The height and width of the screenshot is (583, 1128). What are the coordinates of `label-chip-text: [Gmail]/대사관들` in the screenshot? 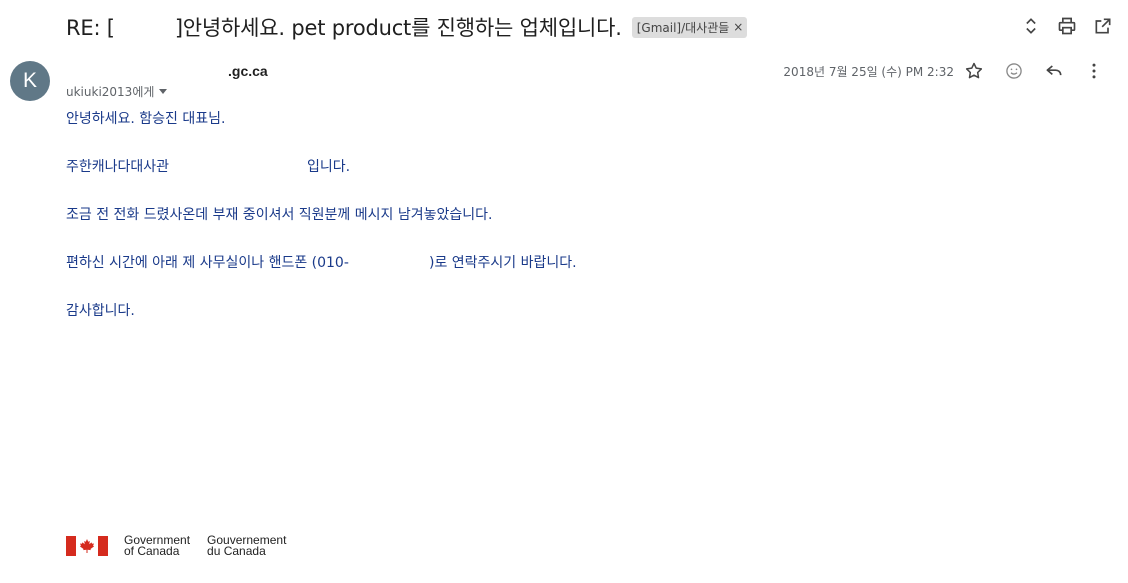 It's located at (683, 27).